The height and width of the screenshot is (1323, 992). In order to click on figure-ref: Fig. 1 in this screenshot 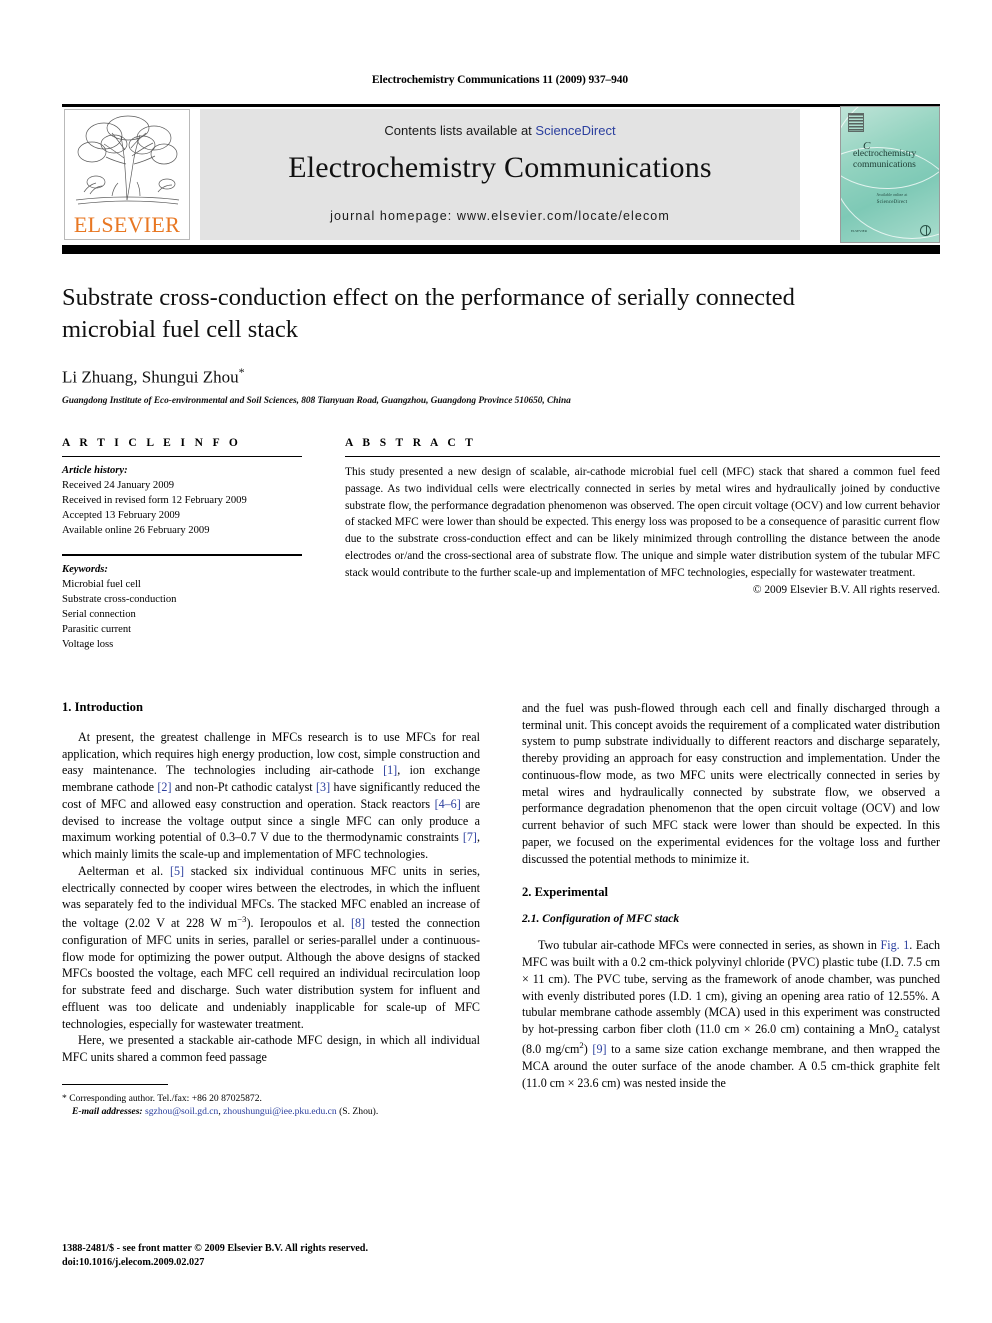, I will do `click(895, 945)`.